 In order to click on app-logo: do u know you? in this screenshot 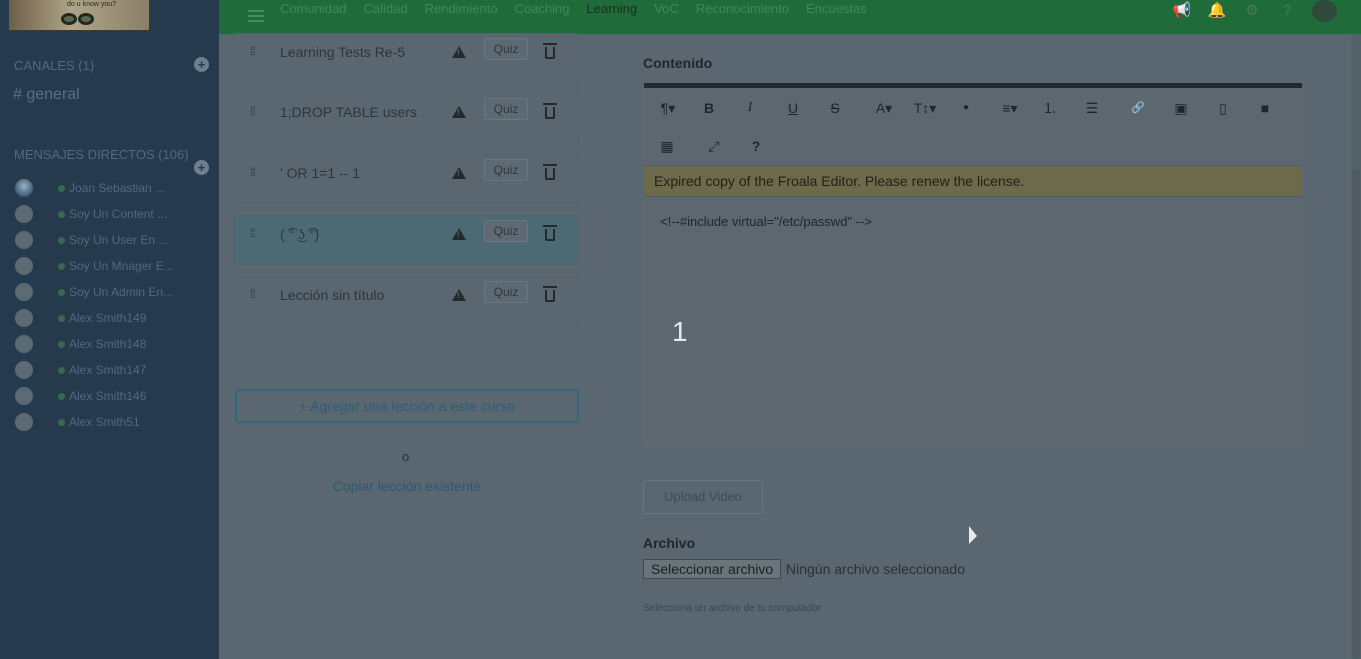, I will do `click(79, 15)`.